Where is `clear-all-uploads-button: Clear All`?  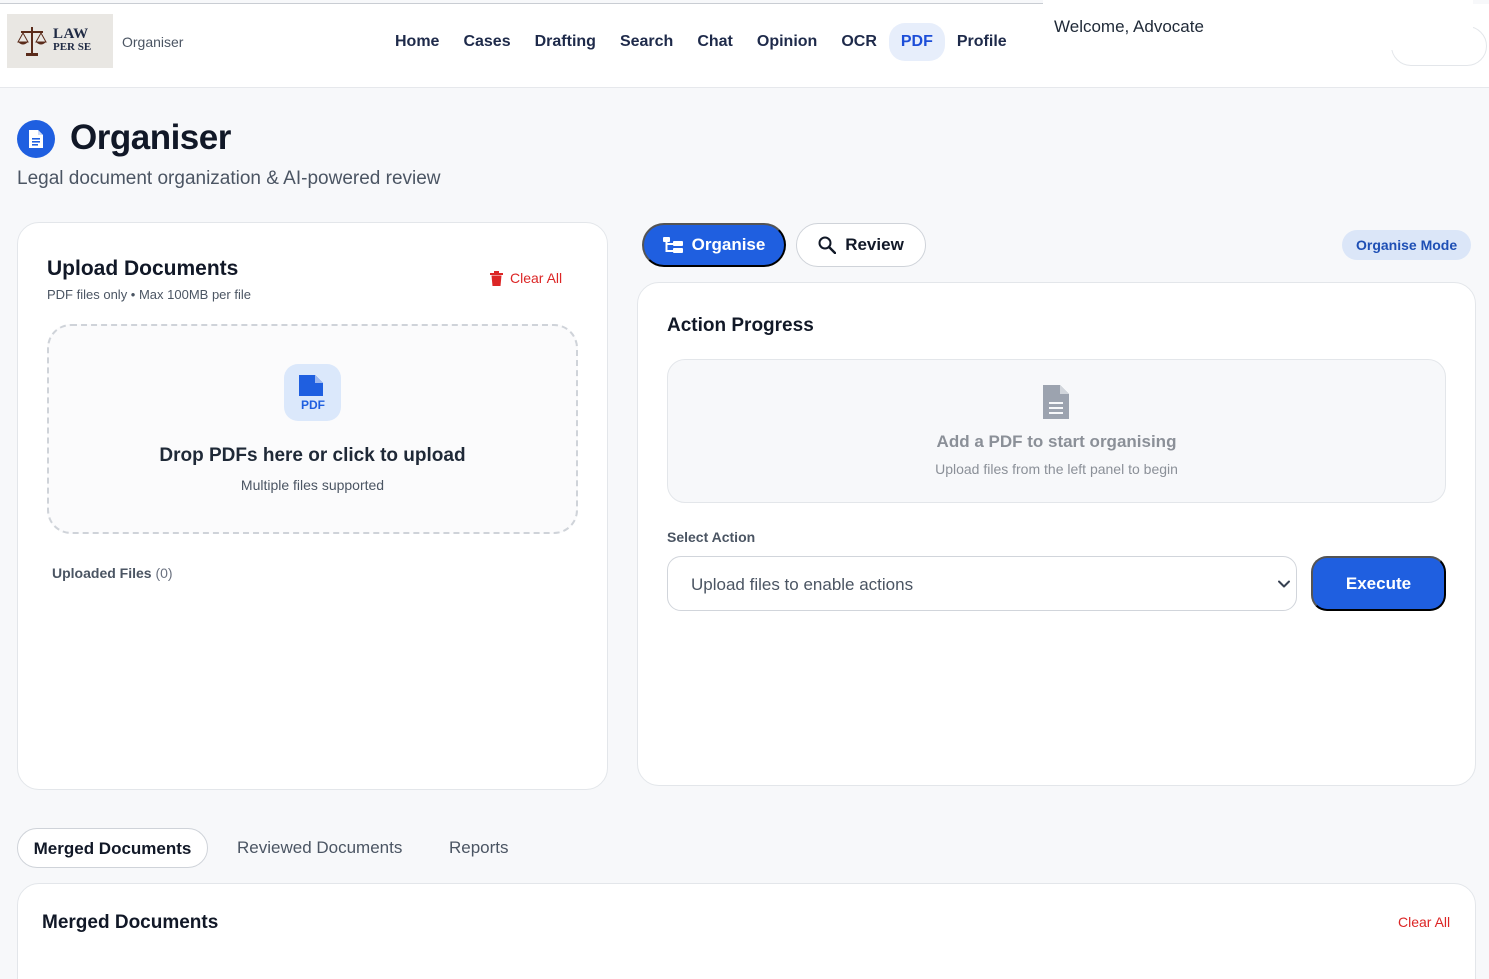 clear-all-uploads-button: Clear All is located at coordinates (526, 278).